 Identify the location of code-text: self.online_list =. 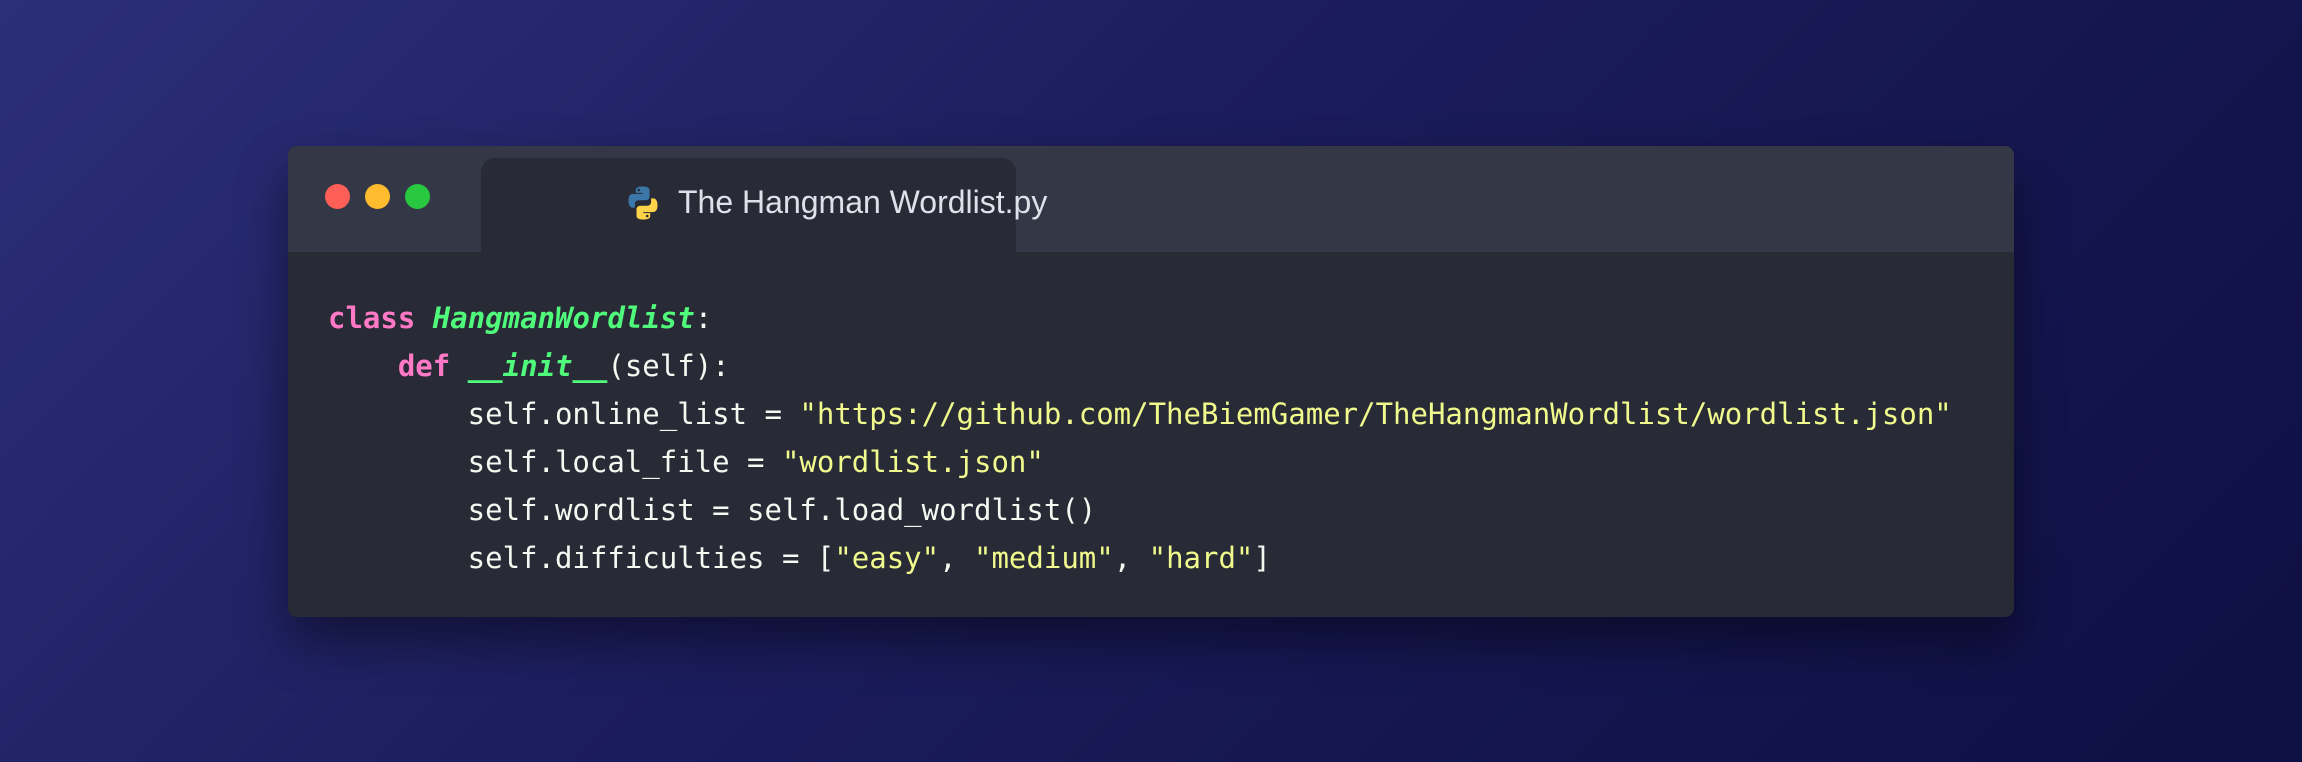
(564, 414).